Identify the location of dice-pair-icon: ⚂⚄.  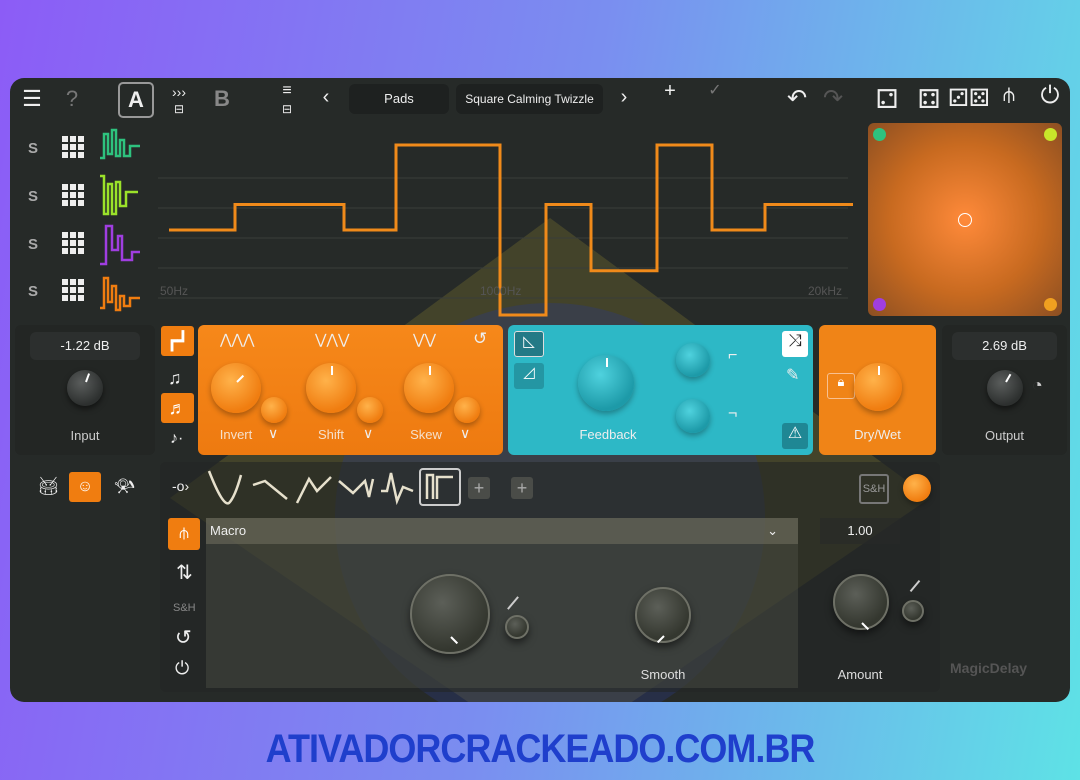
(969, 98).